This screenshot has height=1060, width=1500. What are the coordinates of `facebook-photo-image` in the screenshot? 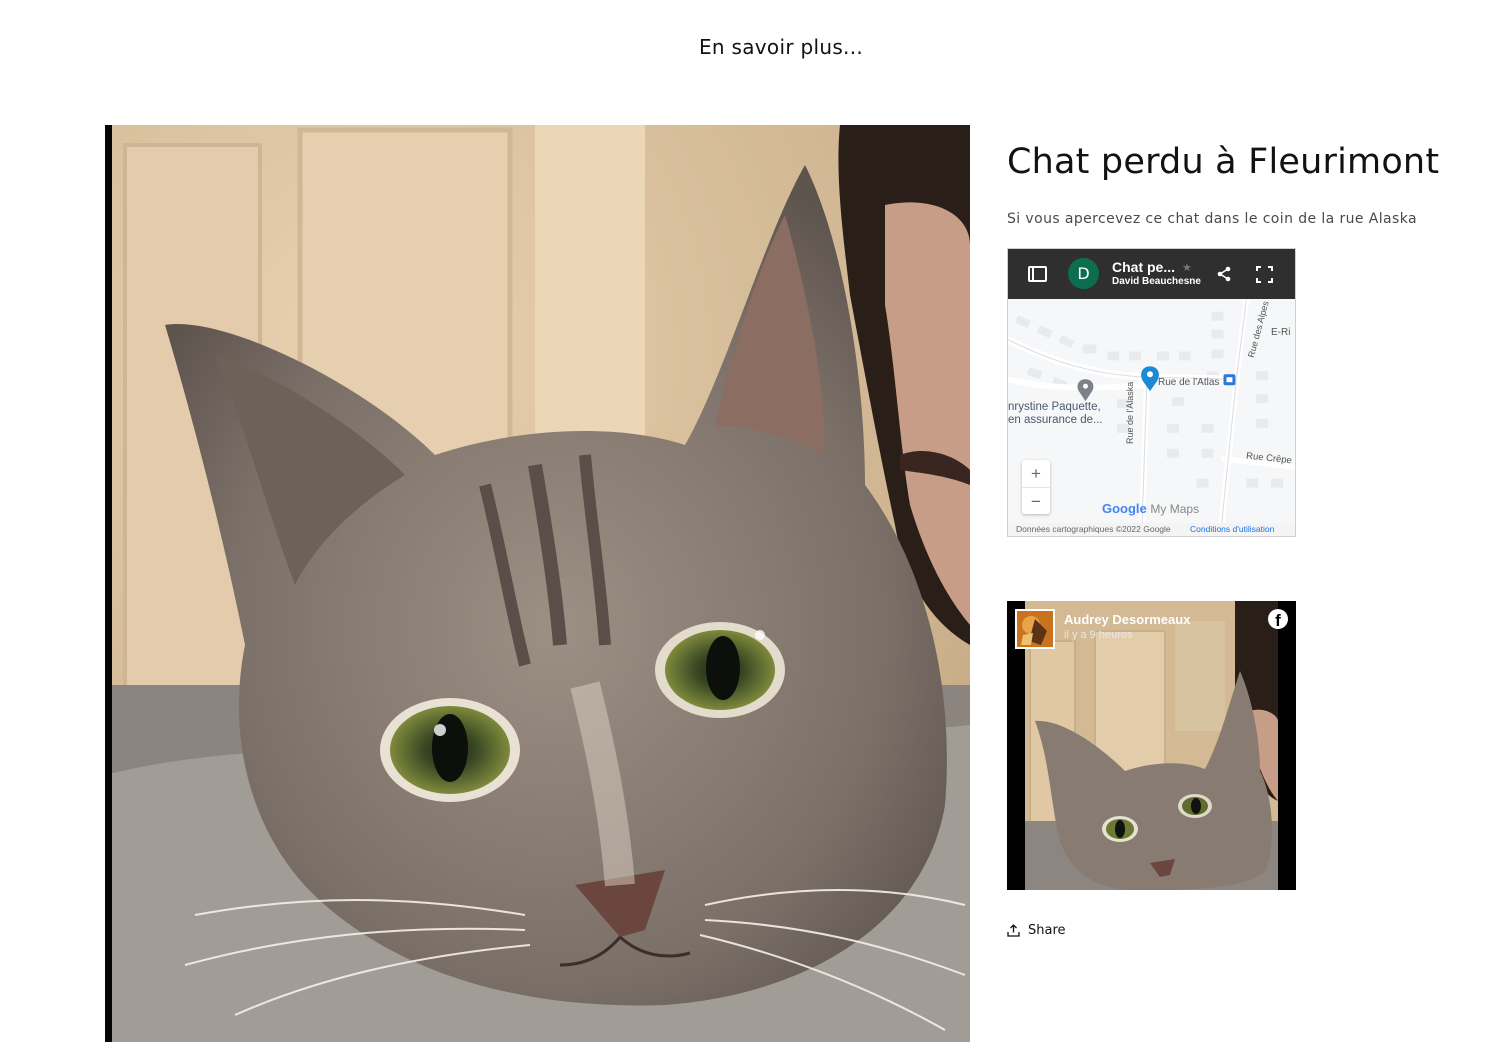 It's located at (1151, 745).